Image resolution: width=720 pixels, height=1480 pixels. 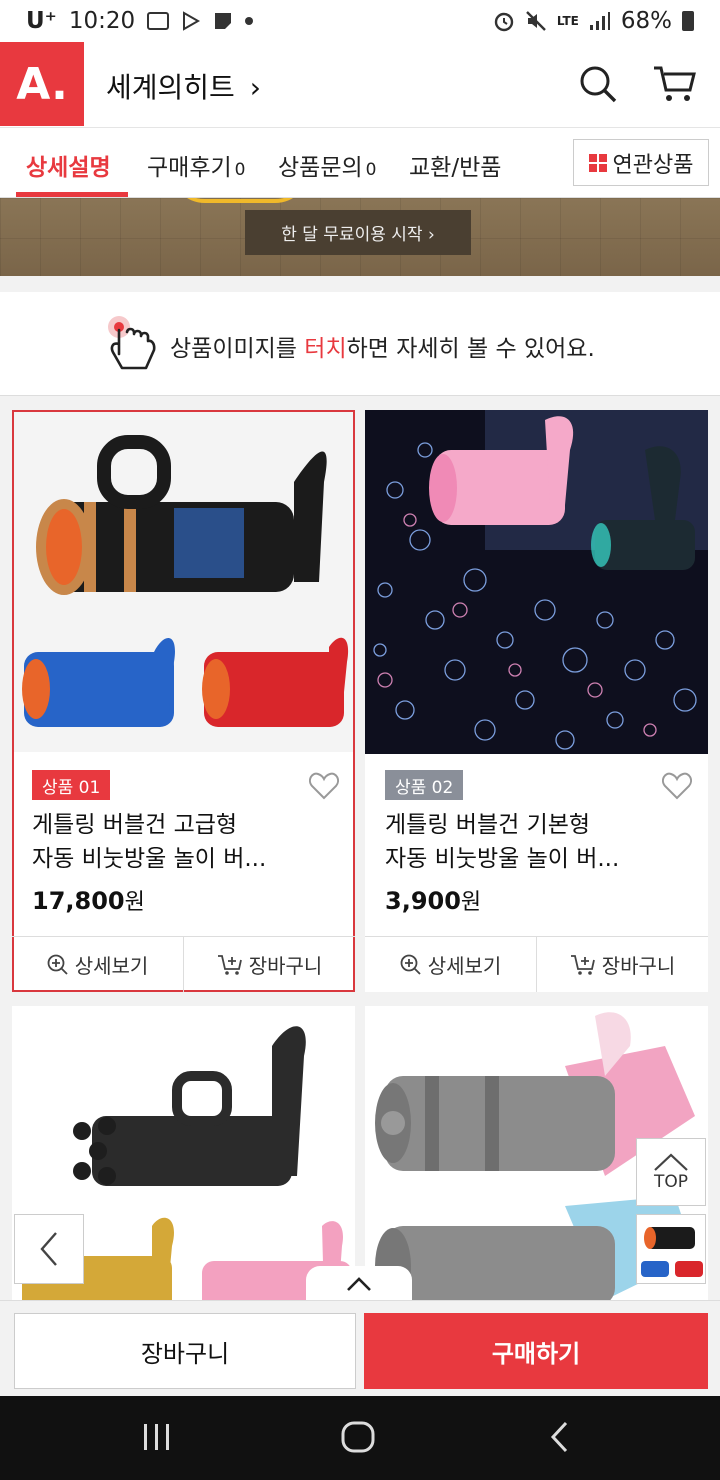 What do you see at coordinates (185, 1353) in the screenshot?
I see `cart-button-label: 장바구니` at bounding box center [185, 1353].